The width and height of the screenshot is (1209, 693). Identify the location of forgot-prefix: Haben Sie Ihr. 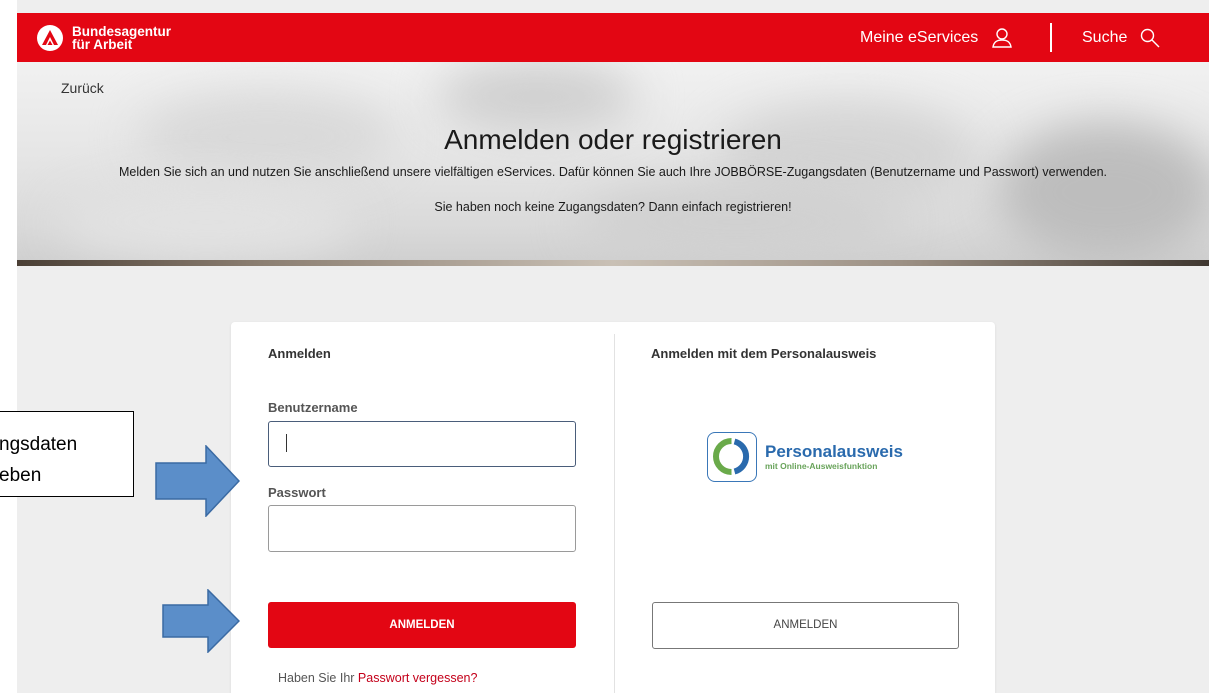
(316, 678).